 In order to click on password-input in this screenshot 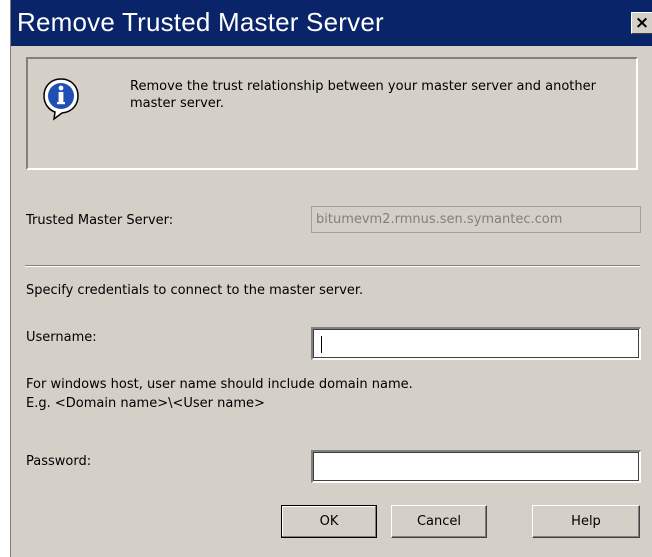, I will do `click(476, 466)`.